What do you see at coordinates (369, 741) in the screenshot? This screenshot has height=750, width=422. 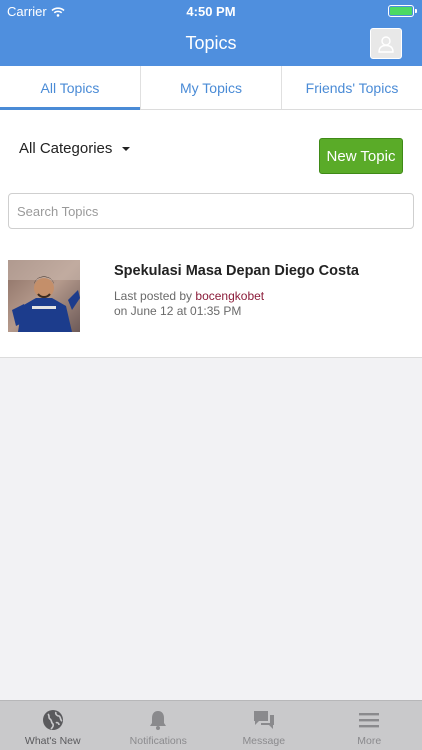 I see `tabbar-label: More` at bounding box center [369, 741].